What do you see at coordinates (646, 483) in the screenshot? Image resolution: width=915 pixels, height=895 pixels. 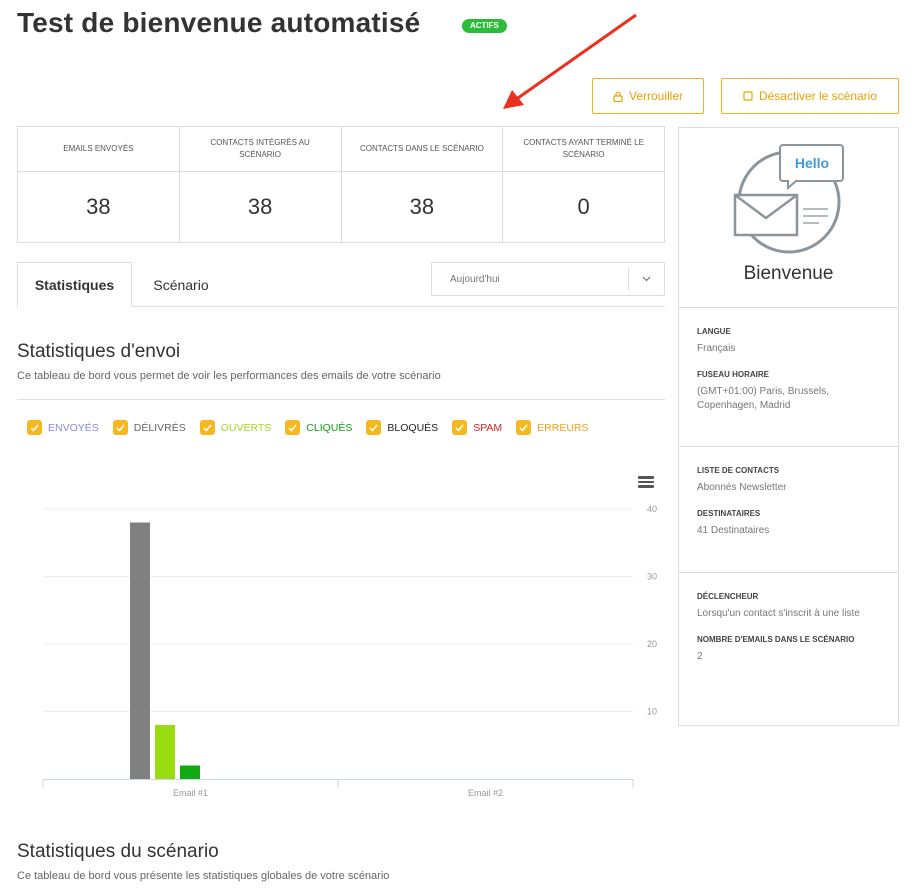 I see `chart-menu-icon` at bounding box center [646, 483].